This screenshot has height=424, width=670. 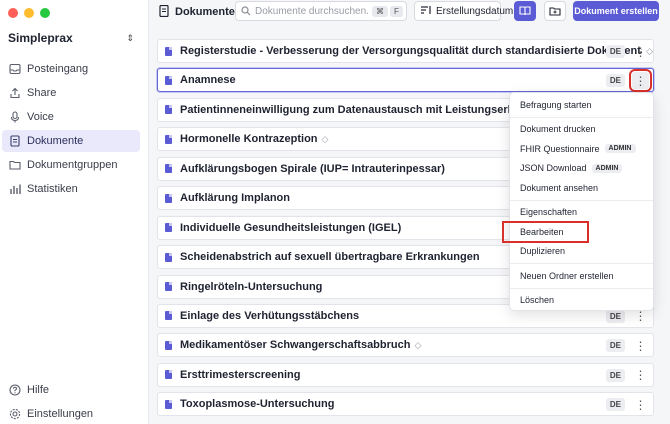 I want to click on sidebar-item-dokumente: Dokumente, so click(x=71, y=141).